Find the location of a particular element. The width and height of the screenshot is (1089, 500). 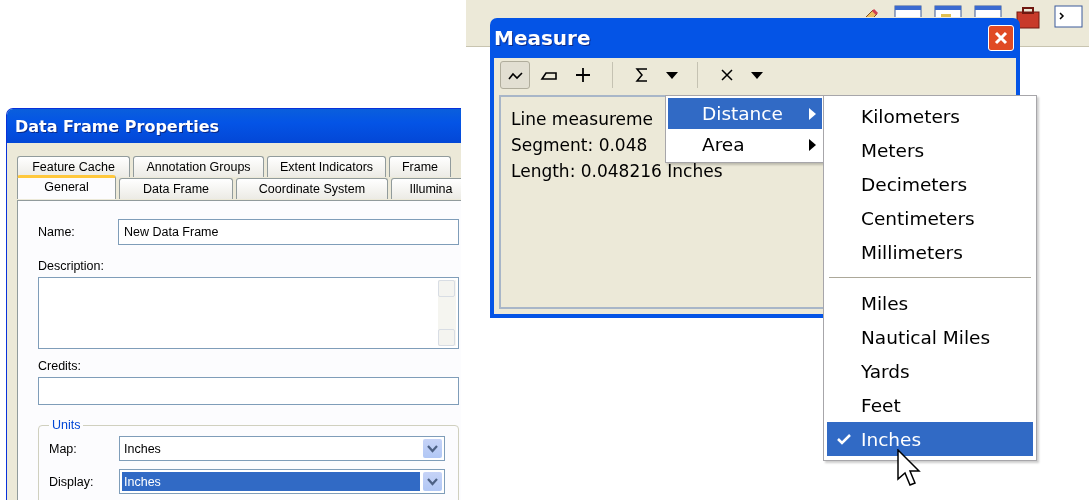

tab: General is located at coordinates (66, 187).